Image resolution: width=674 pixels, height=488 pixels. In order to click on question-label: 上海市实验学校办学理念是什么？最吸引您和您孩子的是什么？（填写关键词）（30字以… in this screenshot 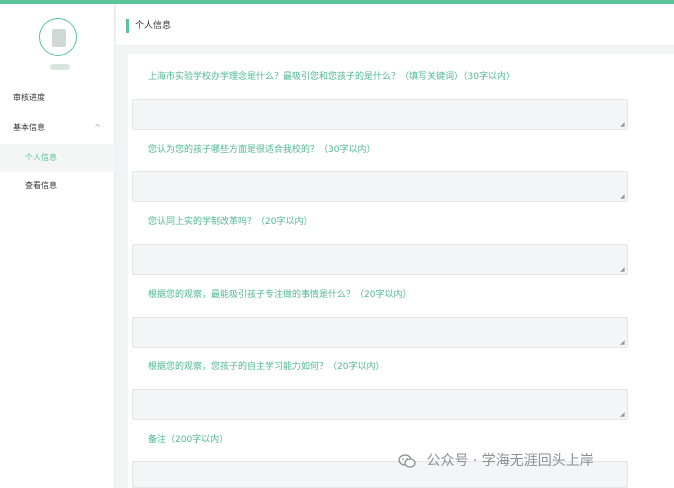, I will do `click(331, 77)`.